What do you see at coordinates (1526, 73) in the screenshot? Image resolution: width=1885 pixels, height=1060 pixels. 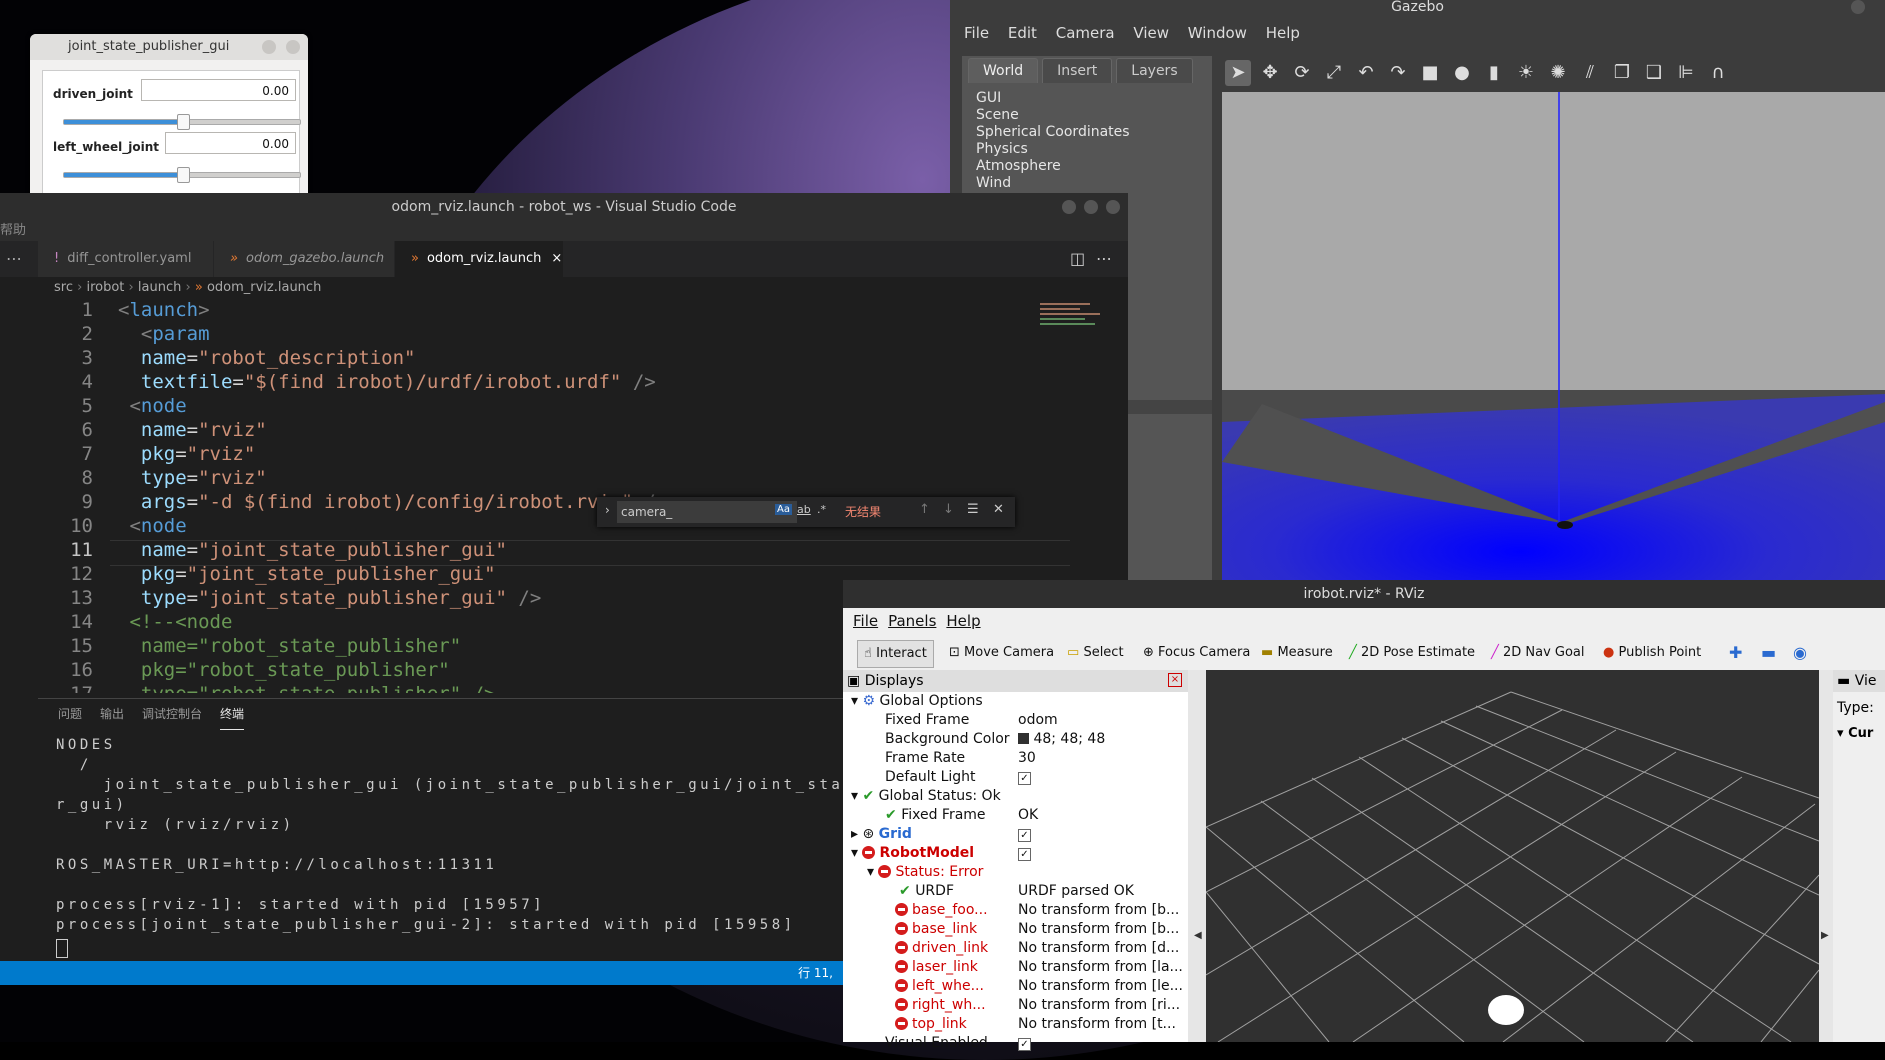 I see `point-light-icon: ☀` at bounding box center [1526, 73].